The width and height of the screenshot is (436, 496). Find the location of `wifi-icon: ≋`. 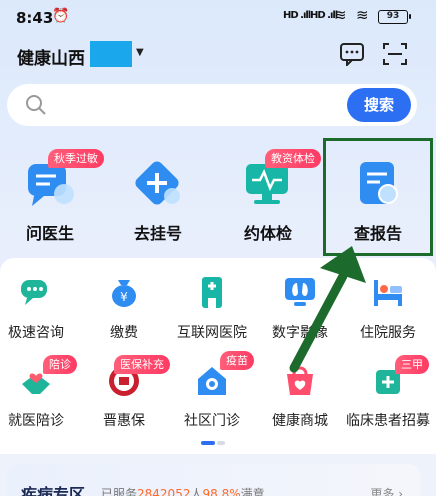

wifi-icon: ≋ is located at coordinates (340, 15).